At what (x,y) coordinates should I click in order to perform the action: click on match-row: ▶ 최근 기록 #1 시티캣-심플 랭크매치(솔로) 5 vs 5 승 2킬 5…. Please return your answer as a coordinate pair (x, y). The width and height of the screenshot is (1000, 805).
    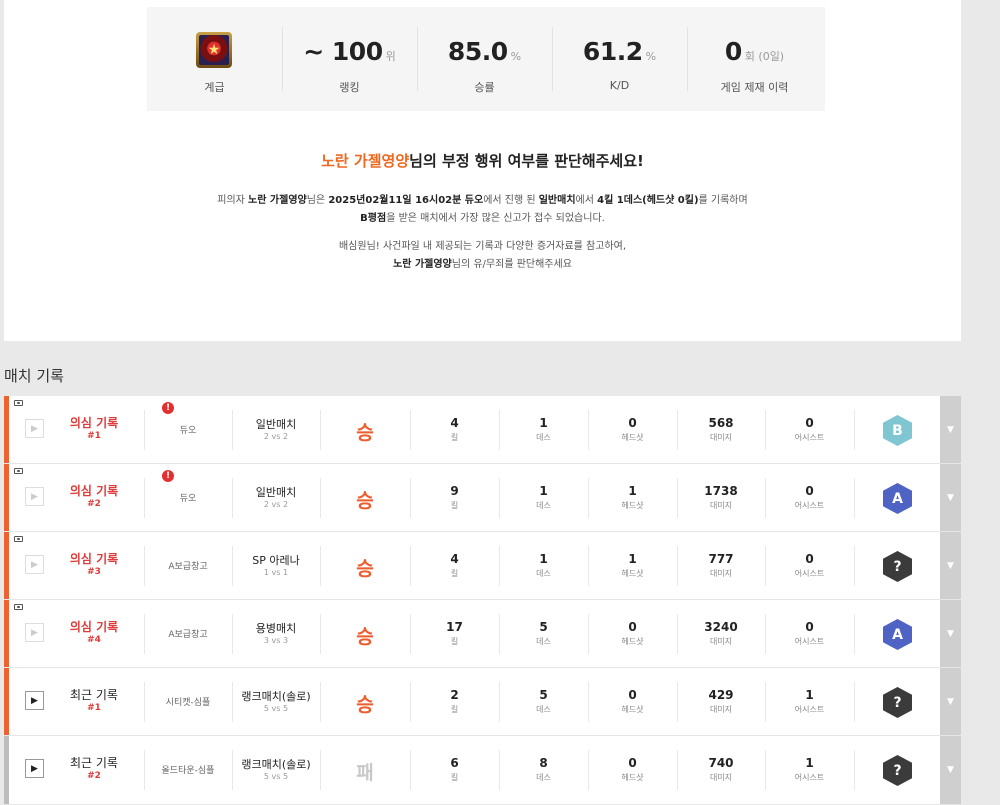
    Looking at the image, I should click on (482, 702).